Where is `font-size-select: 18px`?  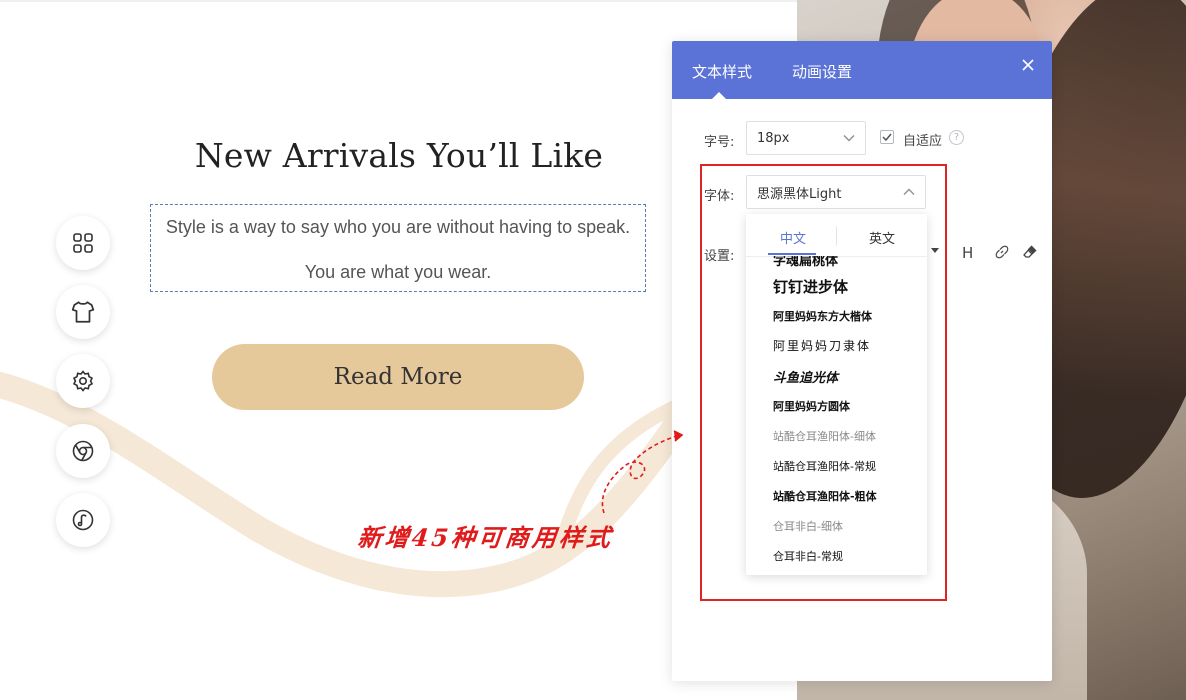
font-size-select: 18px is located at coordinates (806, 138).